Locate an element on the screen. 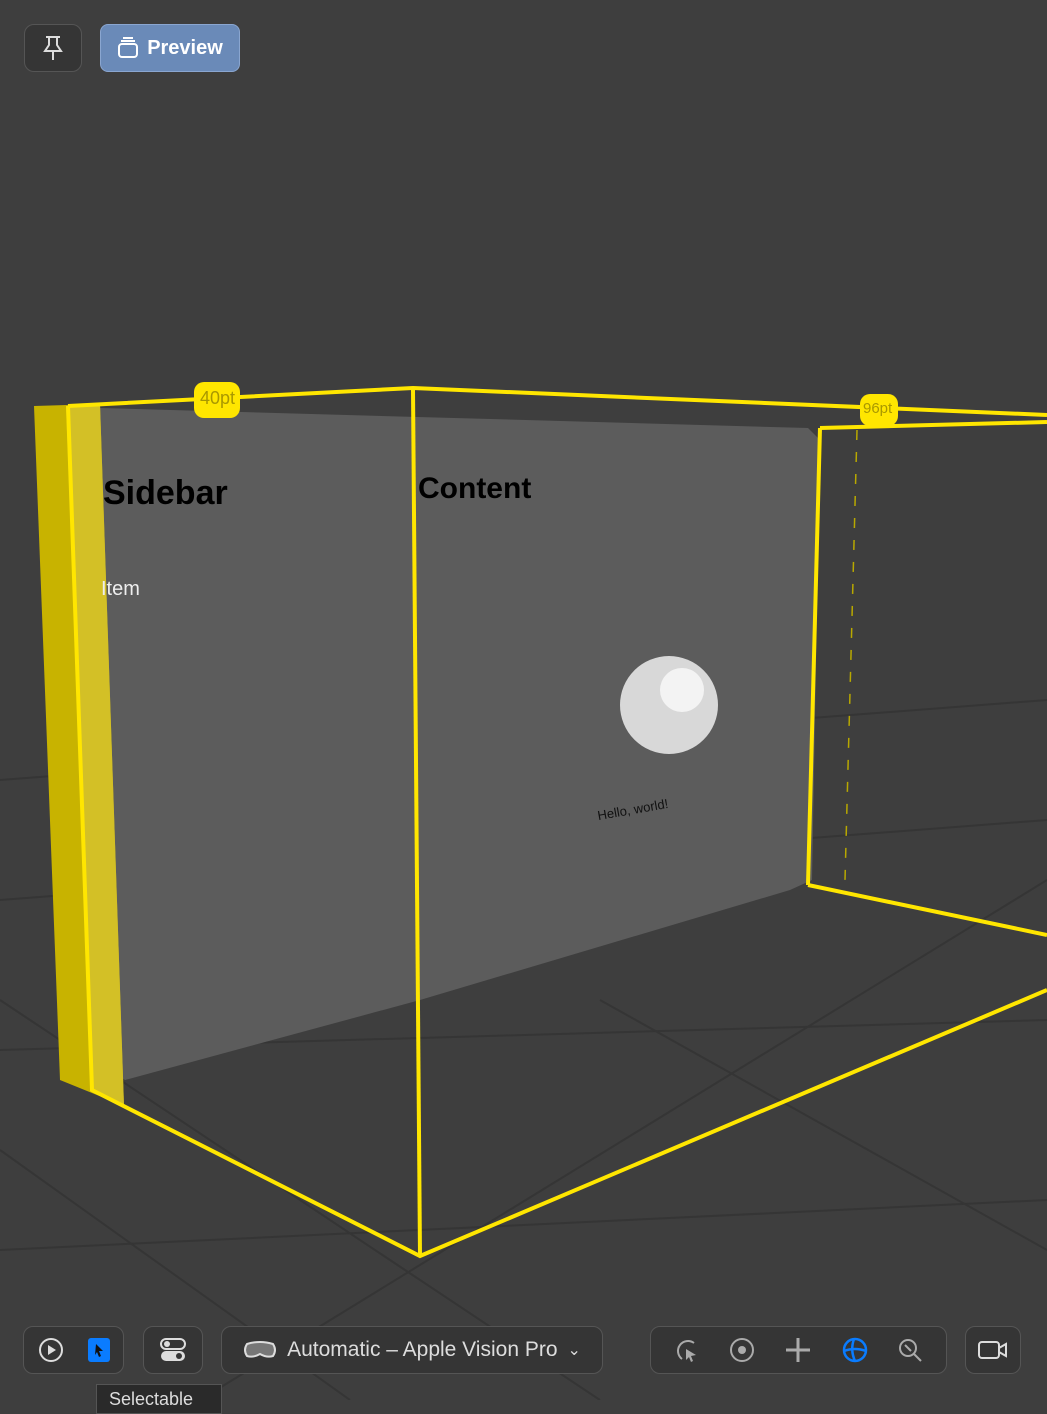  tooltip: Selectable is located at coordinates (159, 1399).